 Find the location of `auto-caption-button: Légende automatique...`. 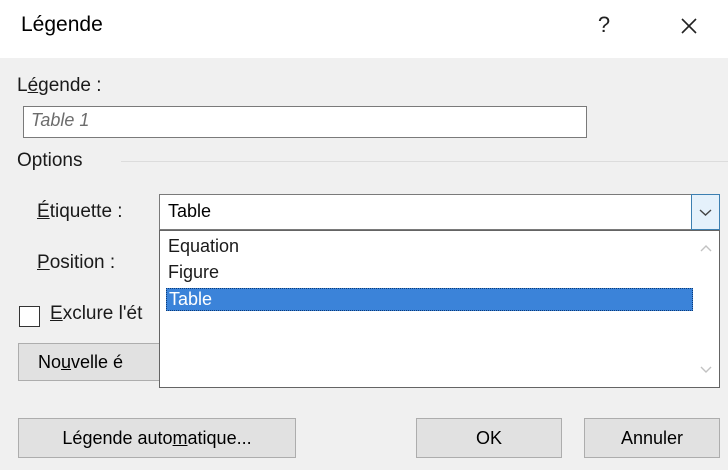

auto-caption-button: Légende automatique... is located at coordinates (157, 438).